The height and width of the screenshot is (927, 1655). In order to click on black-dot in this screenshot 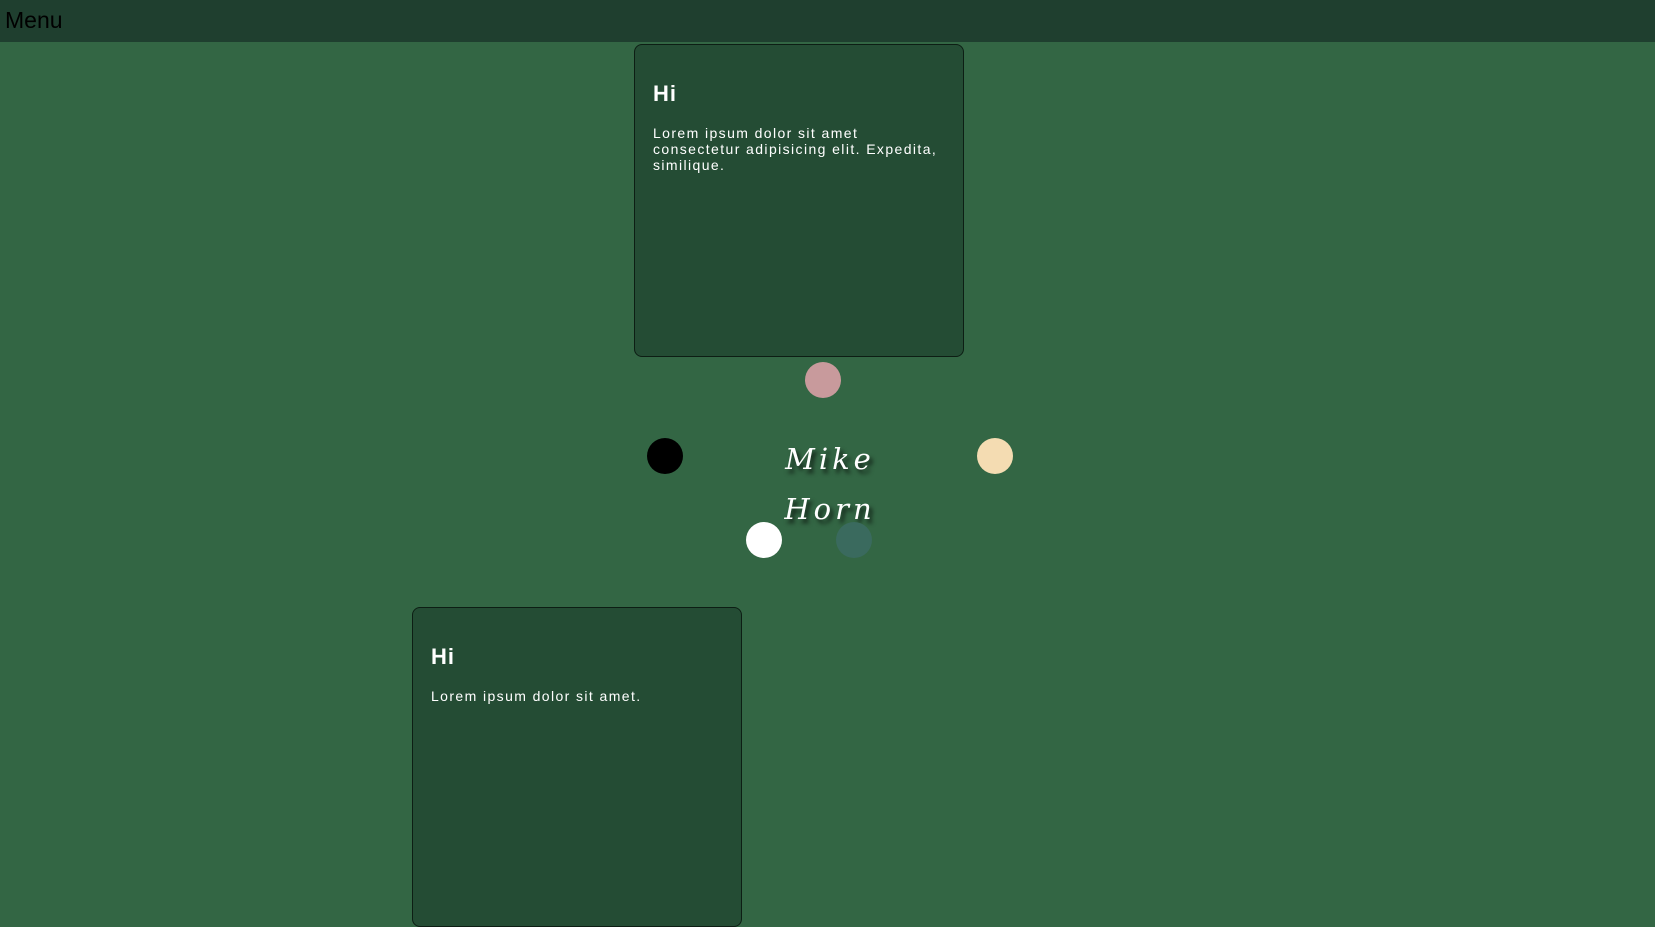, I will do `click(665, 456)`.